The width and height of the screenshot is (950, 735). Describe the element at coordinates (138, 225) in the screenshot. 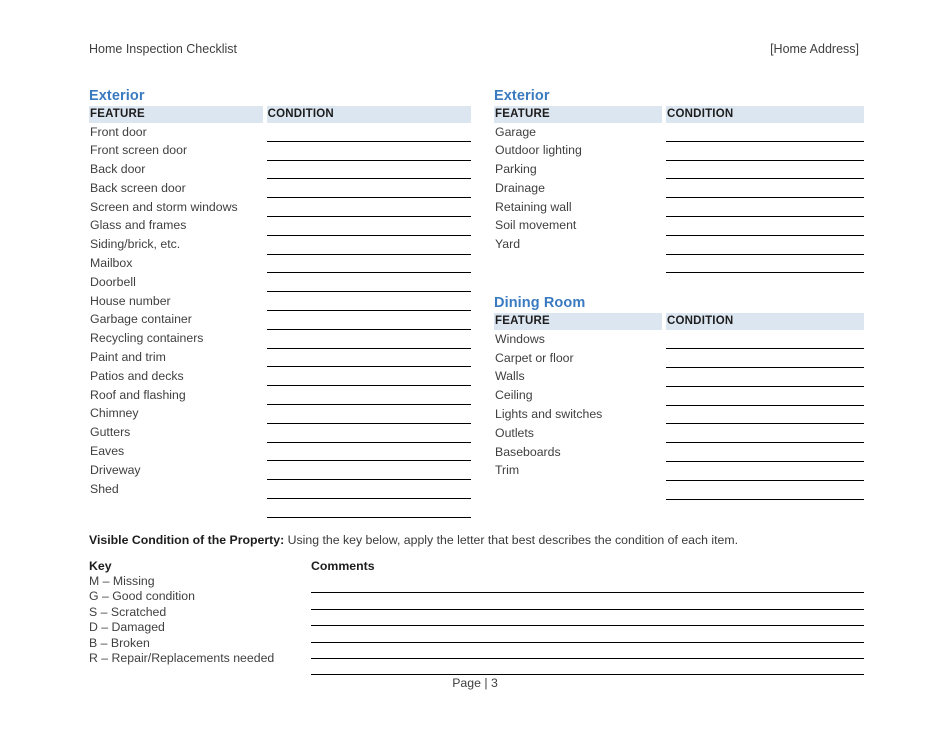

I see `feature-label: Glass and frames` at that location.